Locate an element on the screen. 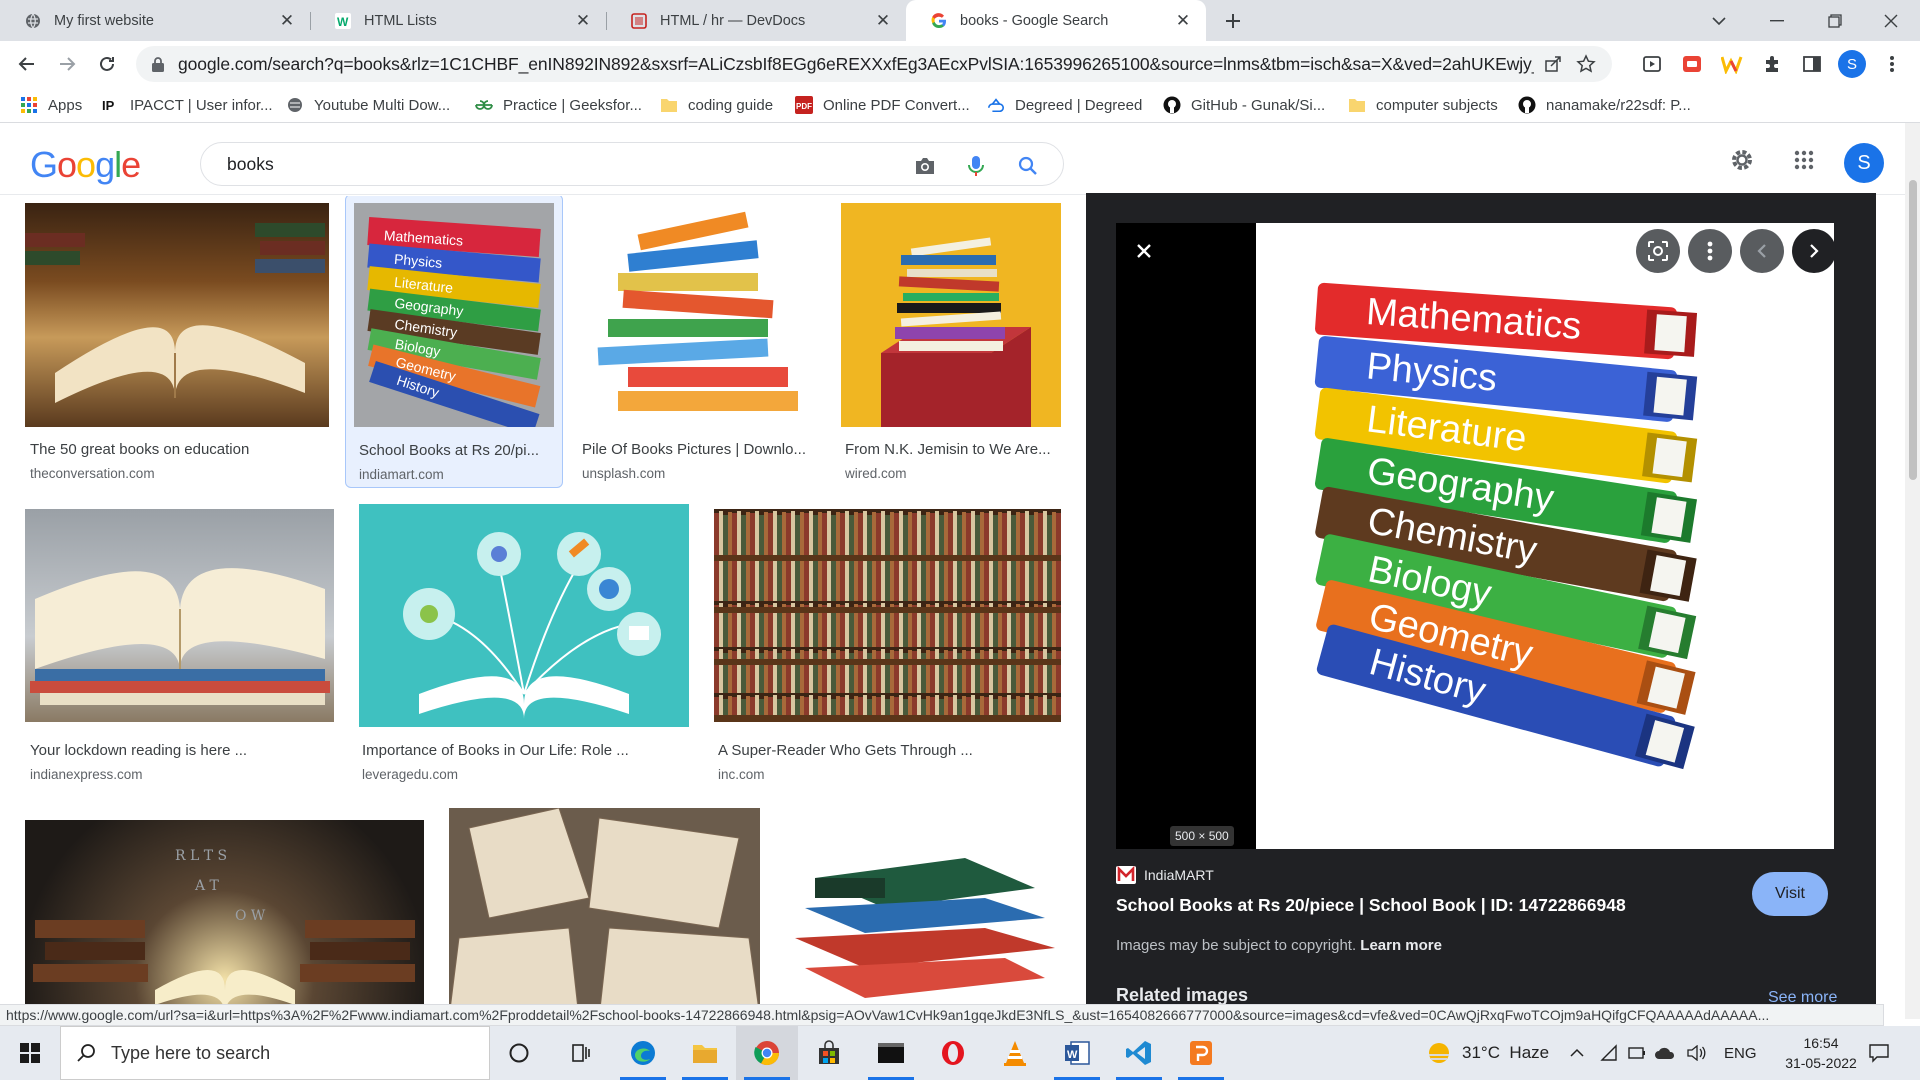 This screenshot has height=1080, width=1920. start-button is located at coordinates (30, 1053).